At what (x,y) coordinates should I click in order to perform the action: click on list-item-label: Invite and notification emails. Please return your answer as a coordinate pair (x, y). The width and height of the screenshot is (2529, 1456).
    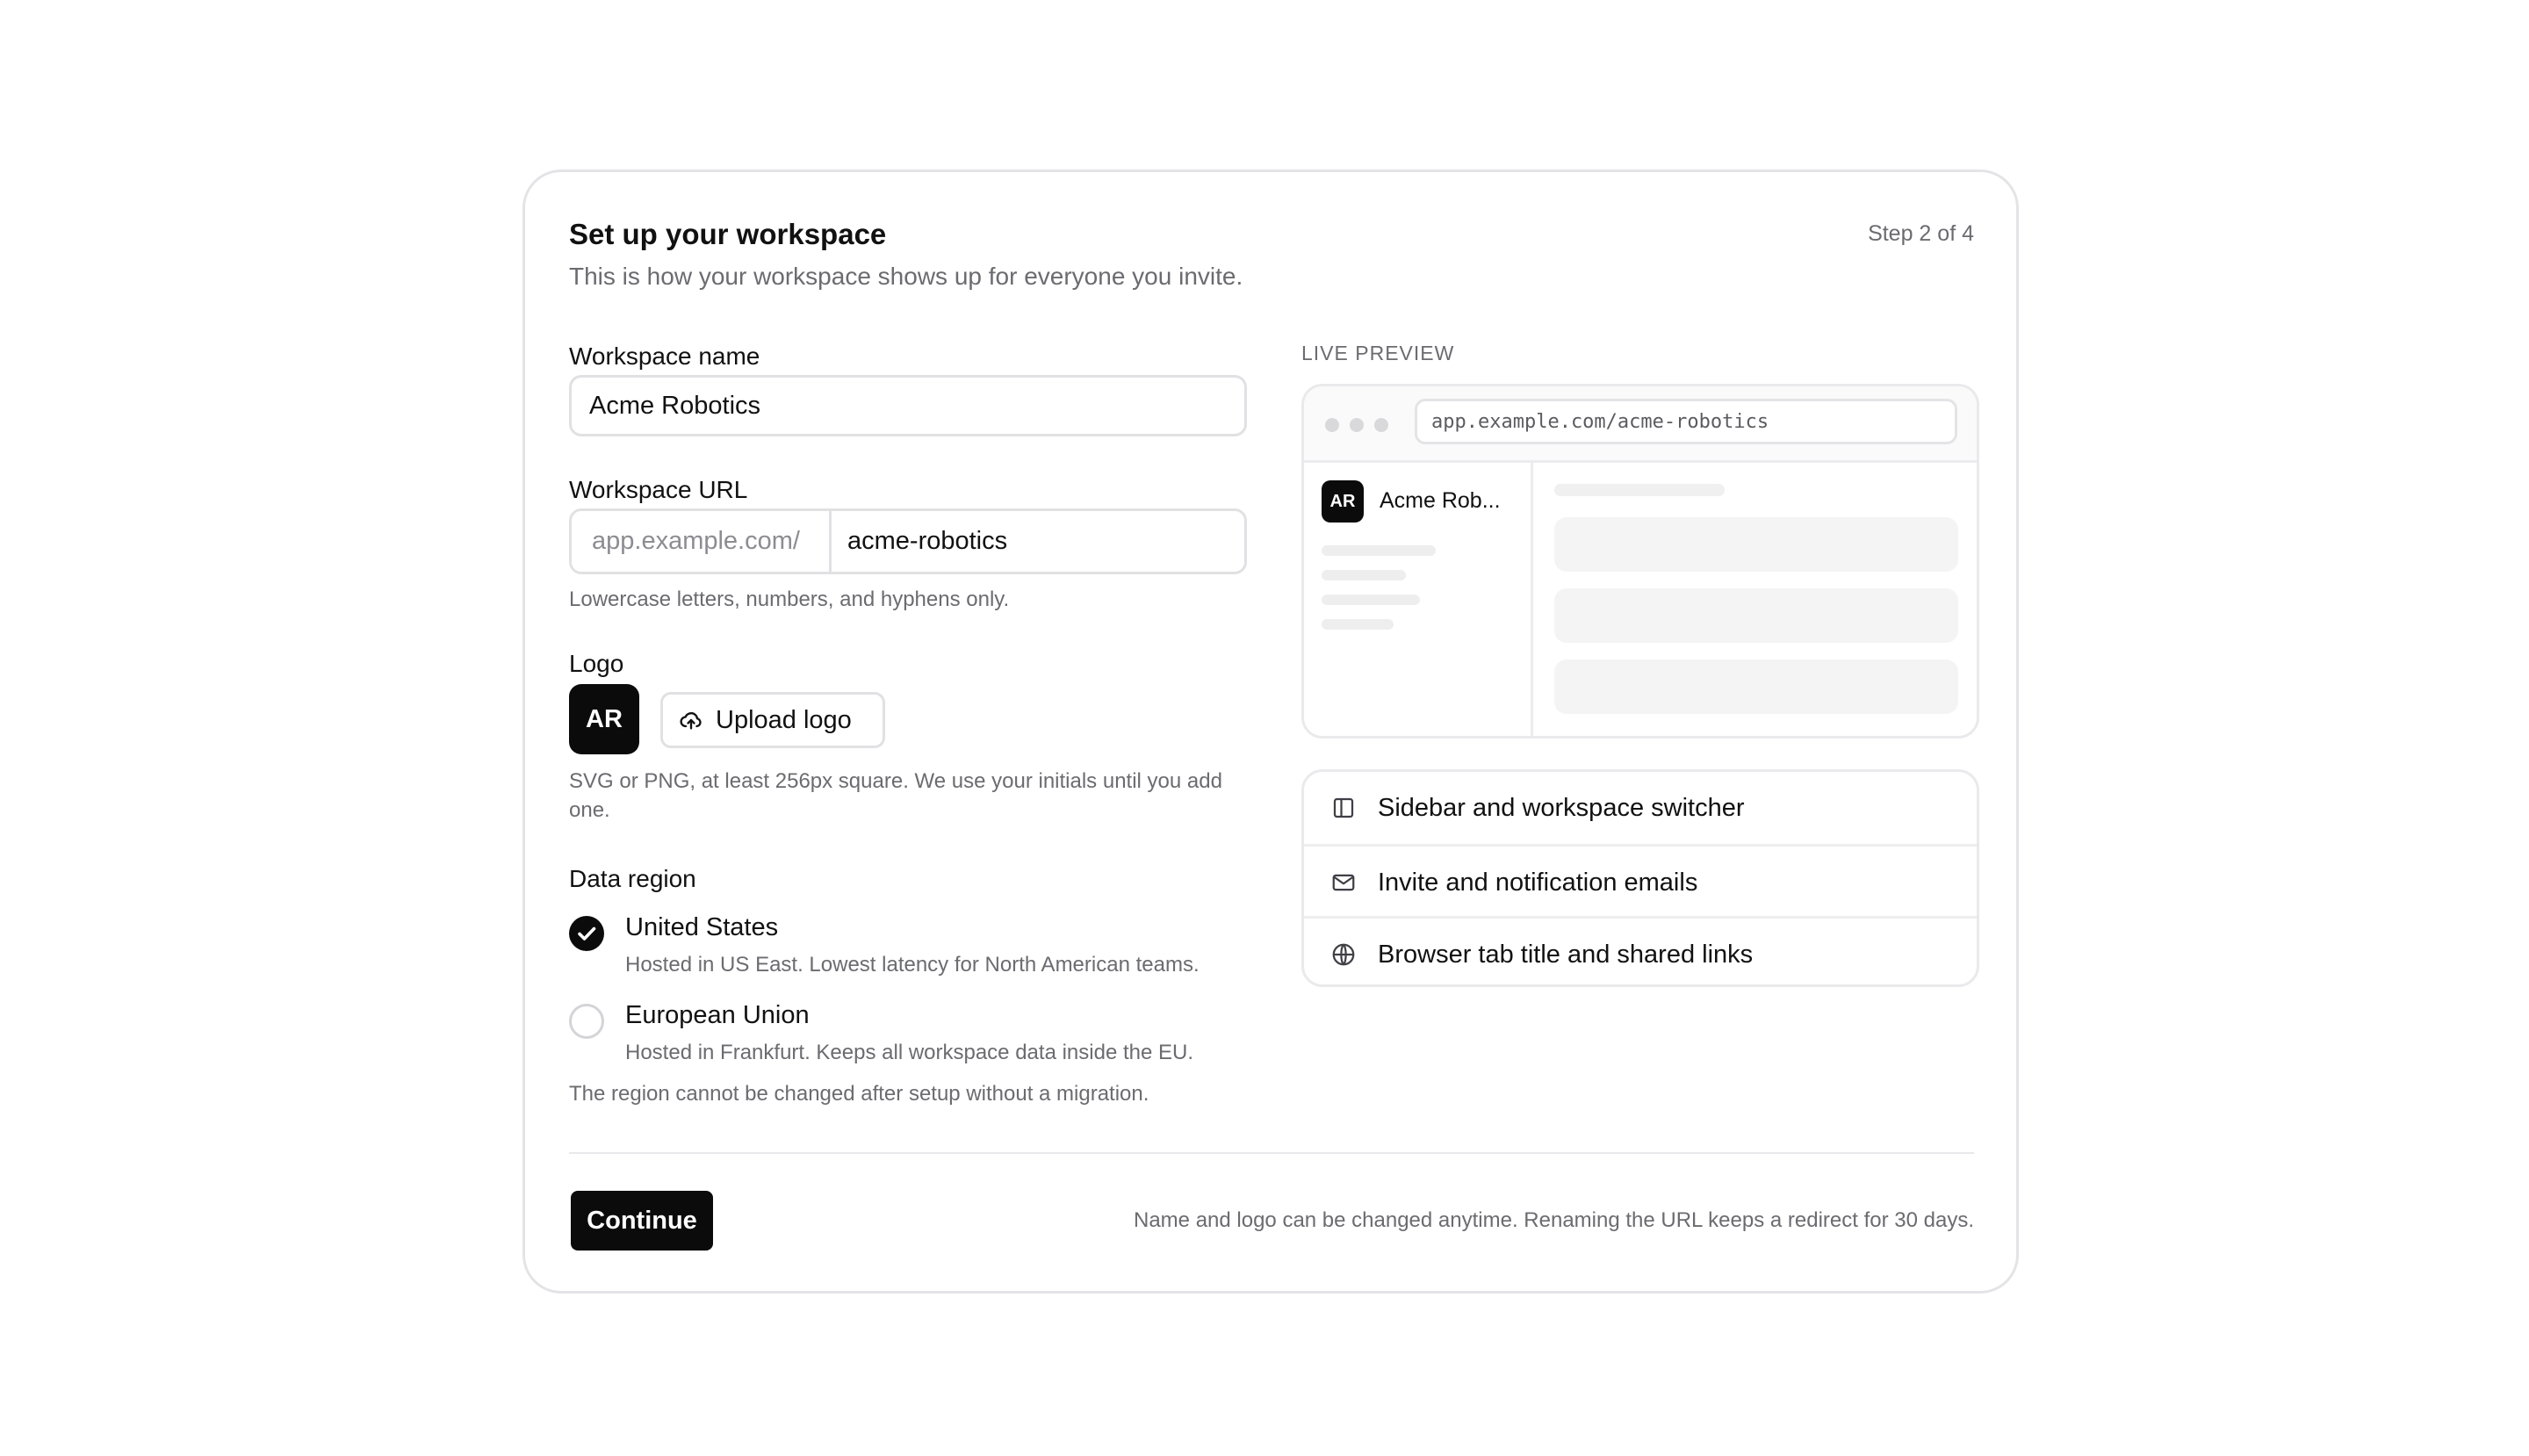
    Looking at the image, I should click on (1538, 882).